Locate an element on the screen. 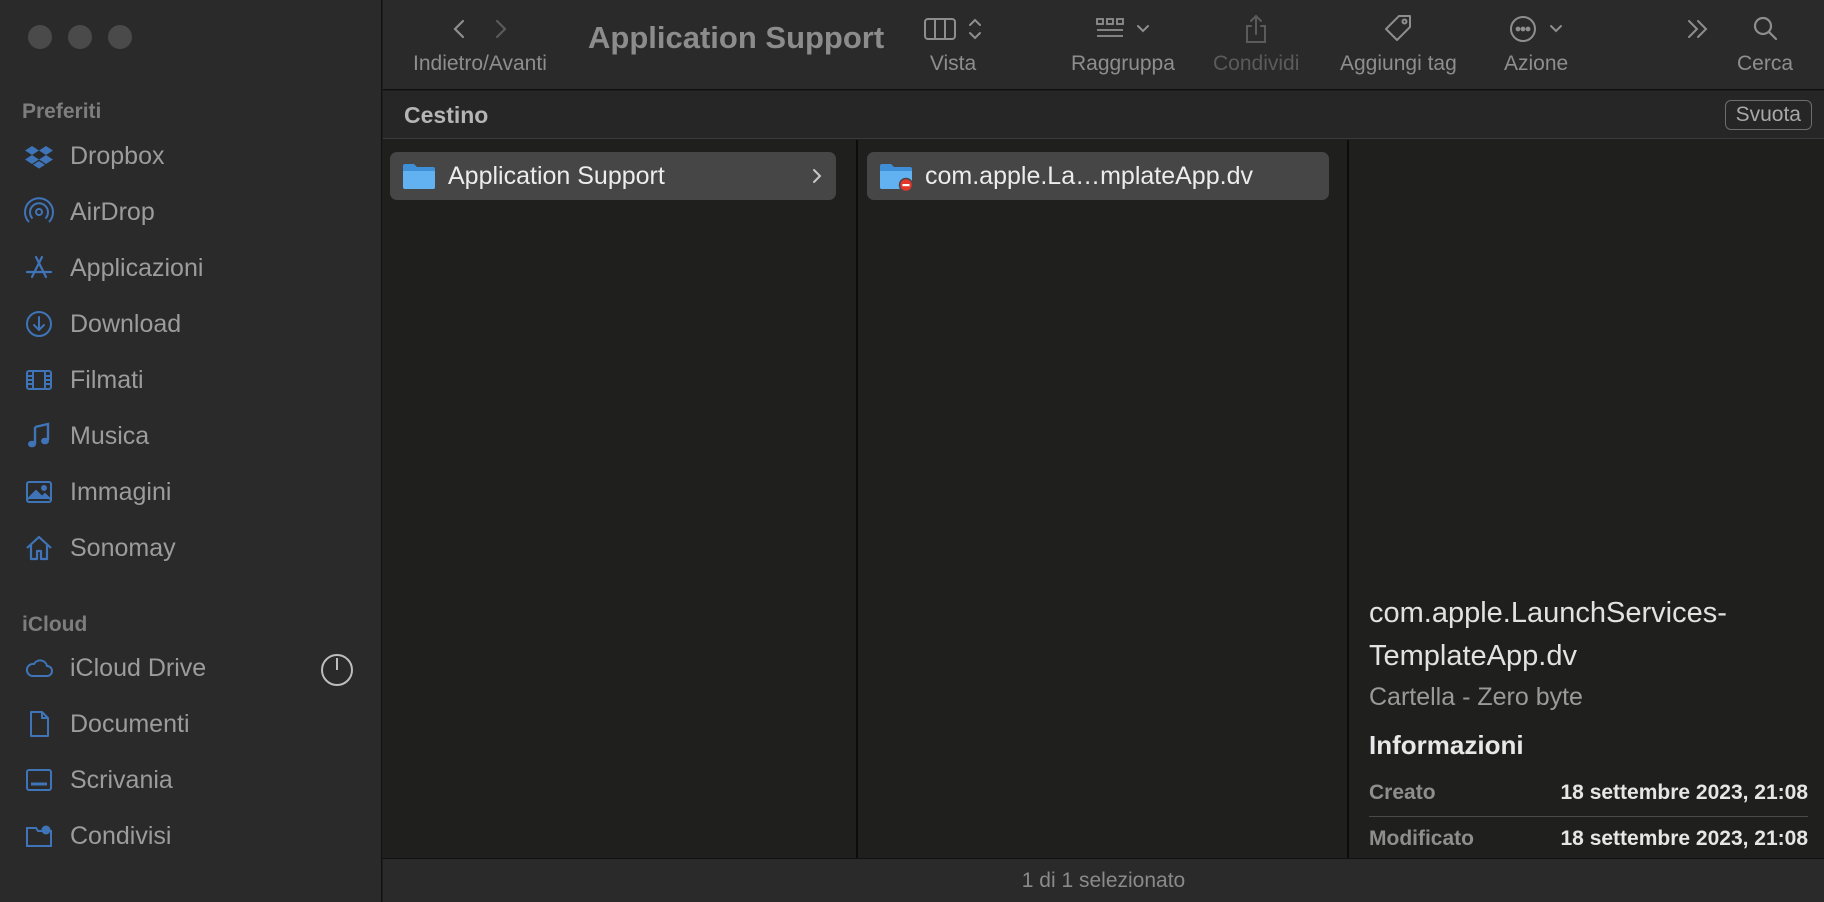 This screenshot has height=902, width=1824. group-label: Raggruppa is located at coordinates (1123, 63).